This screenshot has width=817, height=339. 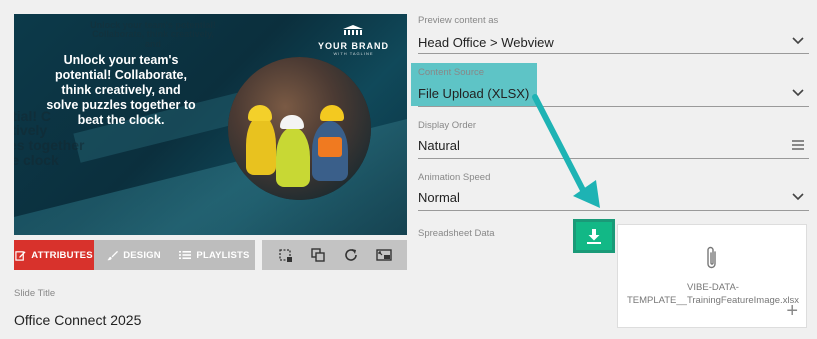 I want to click on editor-tab-bar: ATTRIBUTES DESIGN PLAYLISTS, so click(x=210, y=255).